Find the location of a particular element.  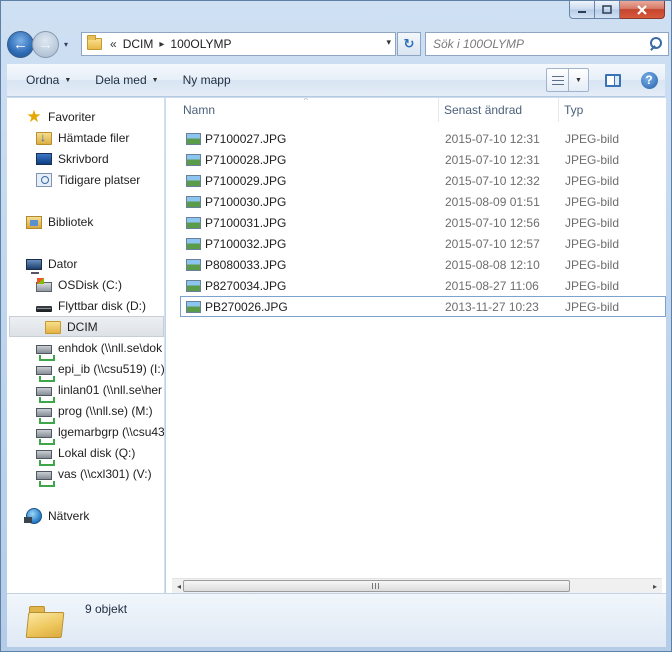

refresh-button: ↻ is located at coordinates (409, 44).